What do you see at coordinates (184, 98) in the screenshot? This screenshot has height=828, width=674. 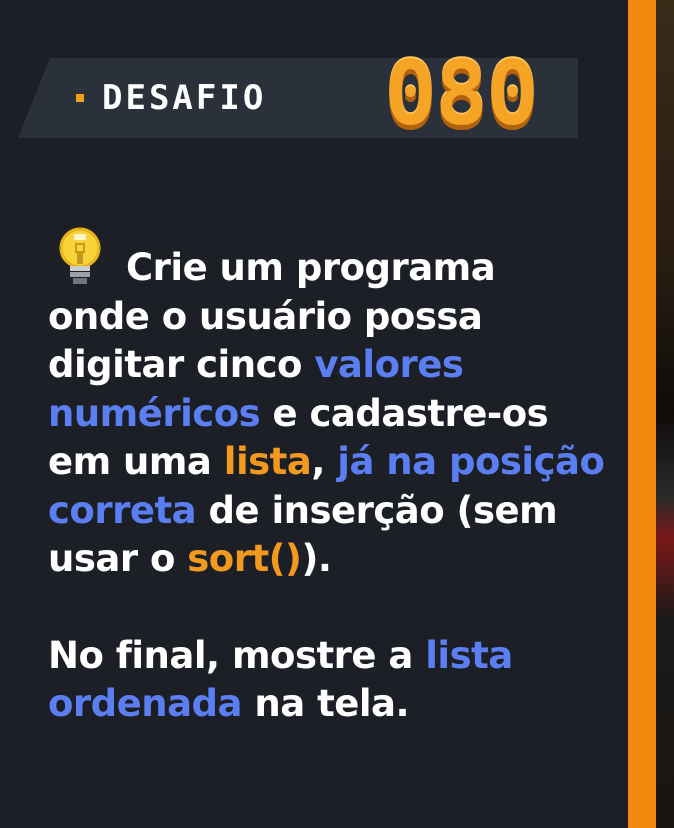 I see `challenge-label: DESAFIO` at bounding box center [184, 98].